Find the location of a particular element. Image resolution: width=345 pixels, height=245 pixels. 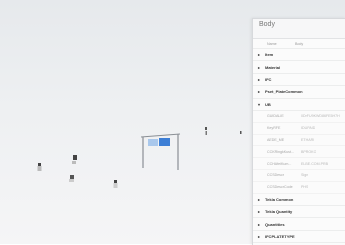

name-property-row: Name Body is located at coordinates (299, 44).